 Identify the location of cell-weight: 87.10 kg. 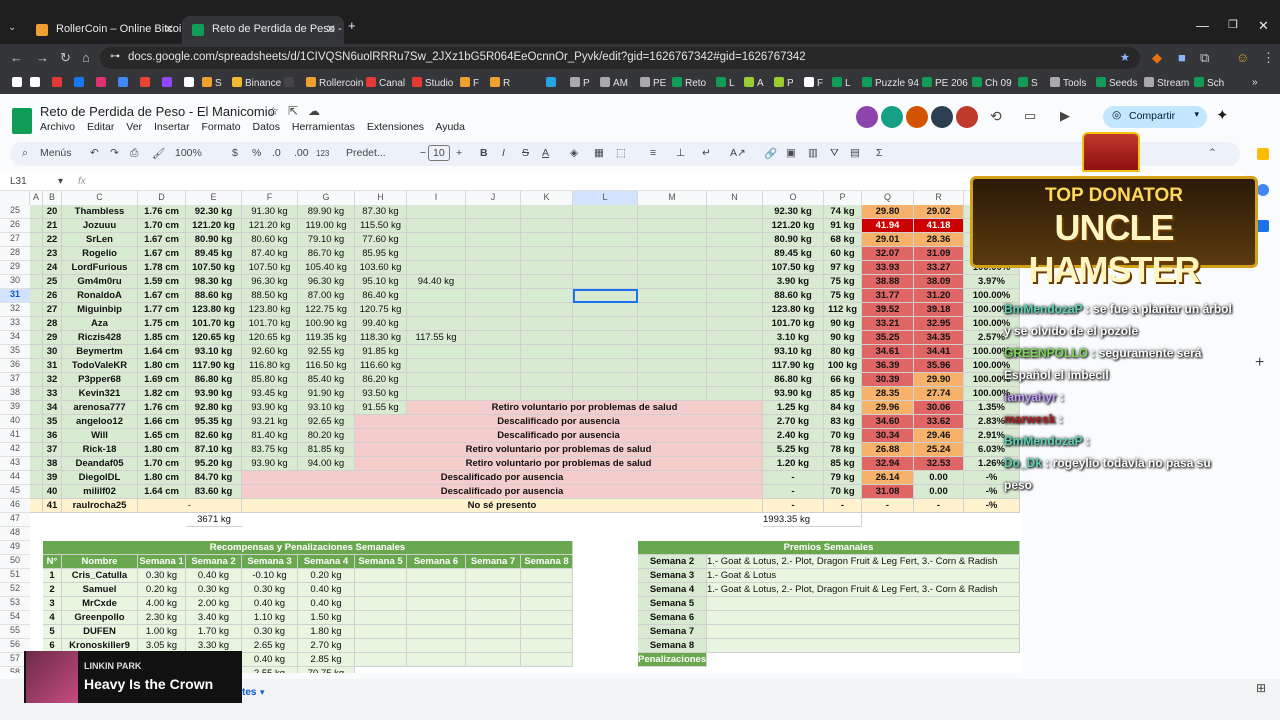
(214, 450).